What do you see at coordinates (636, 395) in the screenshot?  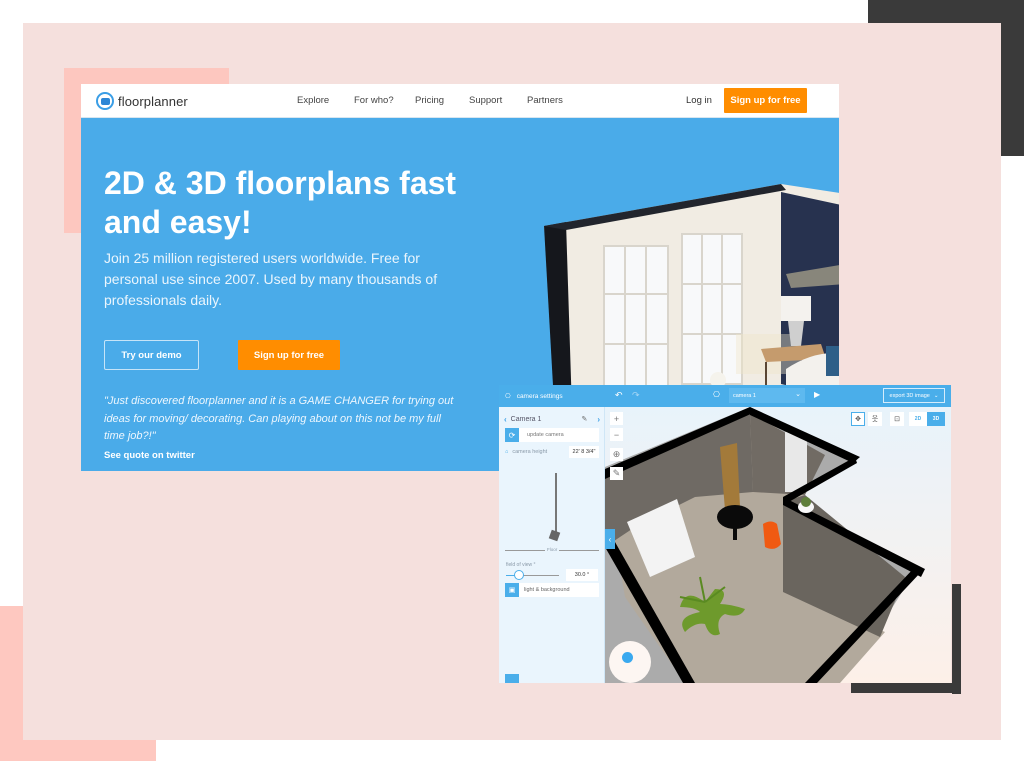 I see `redo-icon: ↷` at bounding box center [636, 395].